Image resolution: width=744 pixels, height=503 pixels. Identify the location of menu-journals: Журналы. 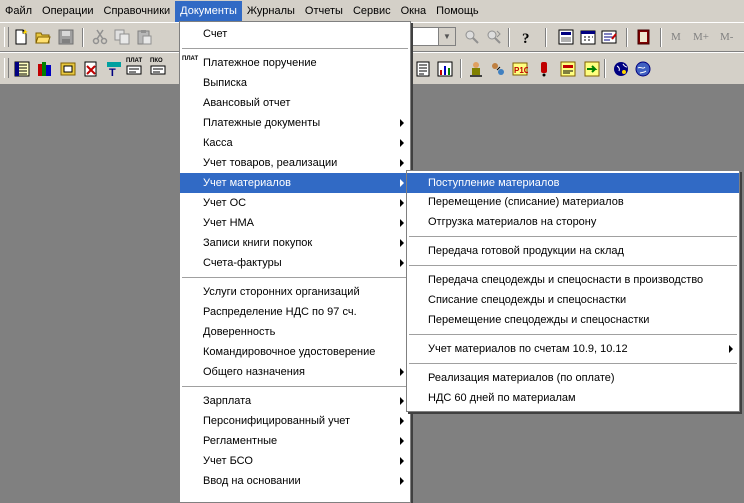
(271, 11).